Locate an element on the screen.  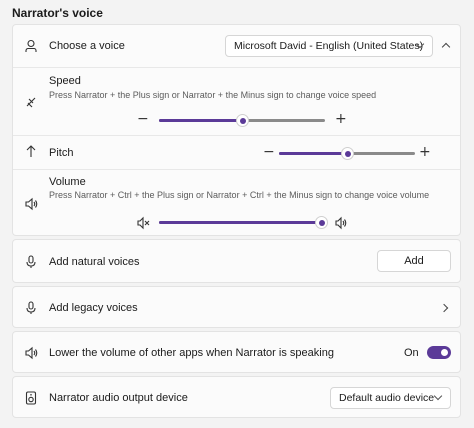
pitch-increase-button: + is located at coordinates (425, 152).